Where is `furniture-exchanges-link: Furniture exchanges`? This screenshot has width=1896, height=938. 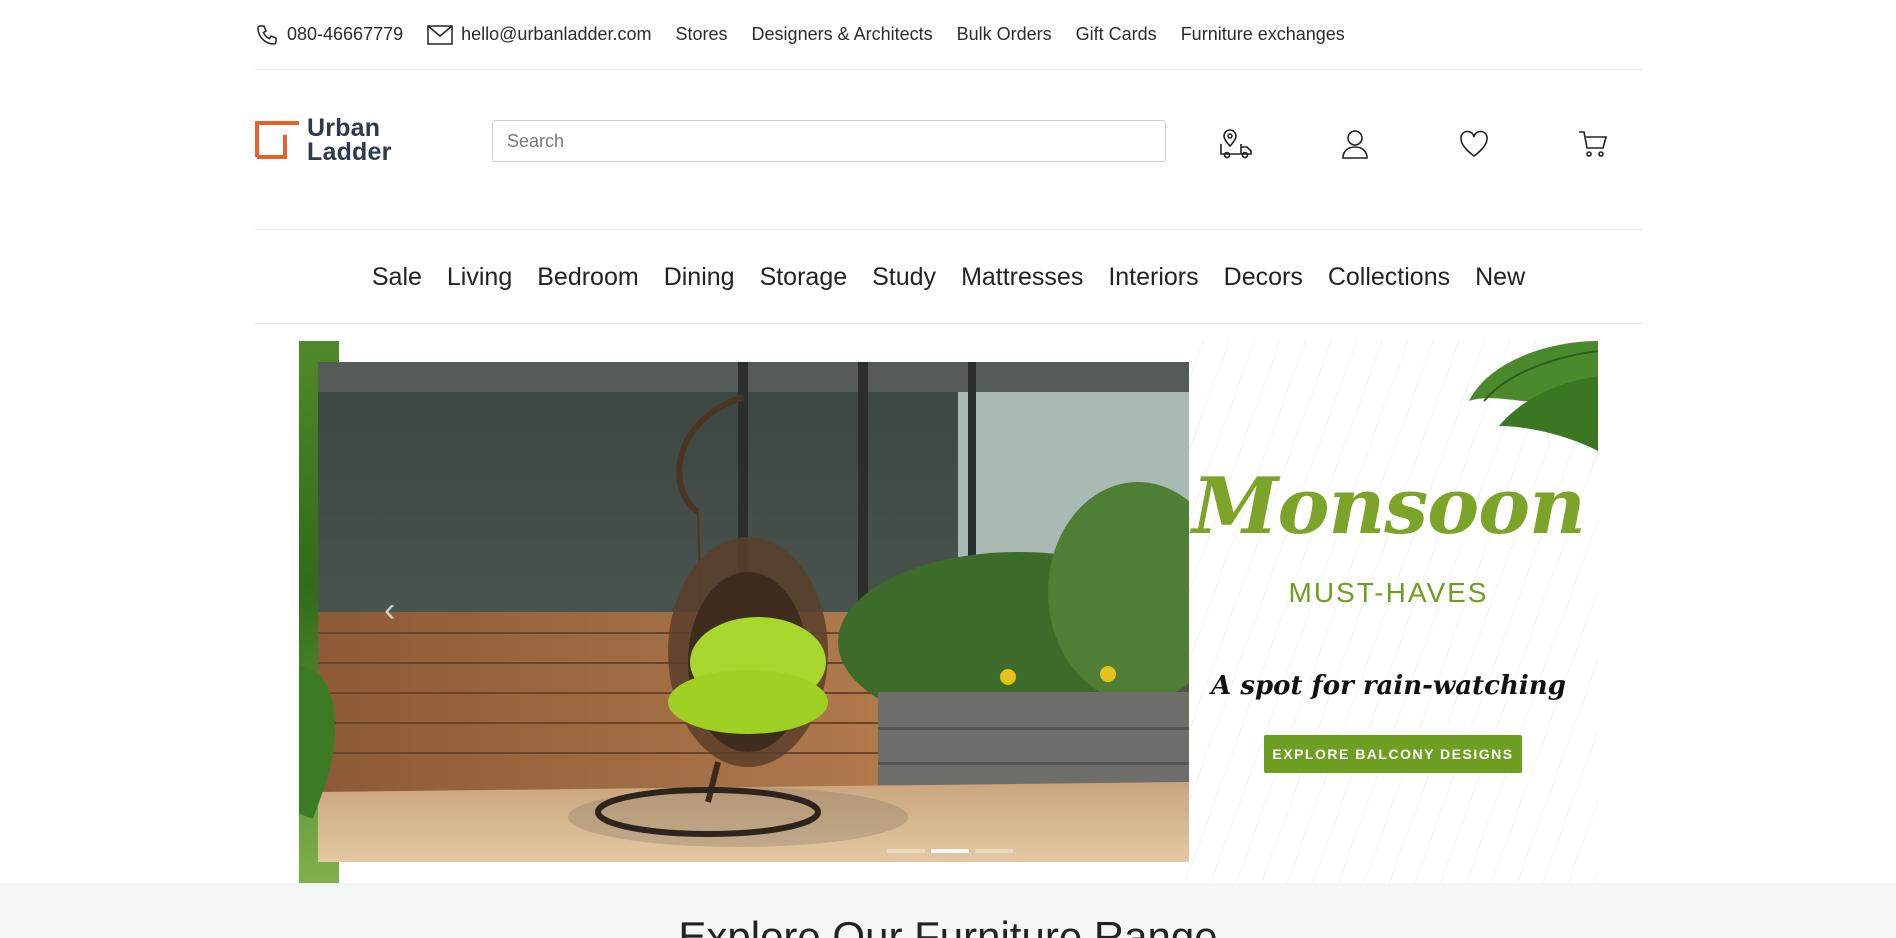
furniture-exchanges-link: Furniture exchanges is located at coordinates (1263, 34).